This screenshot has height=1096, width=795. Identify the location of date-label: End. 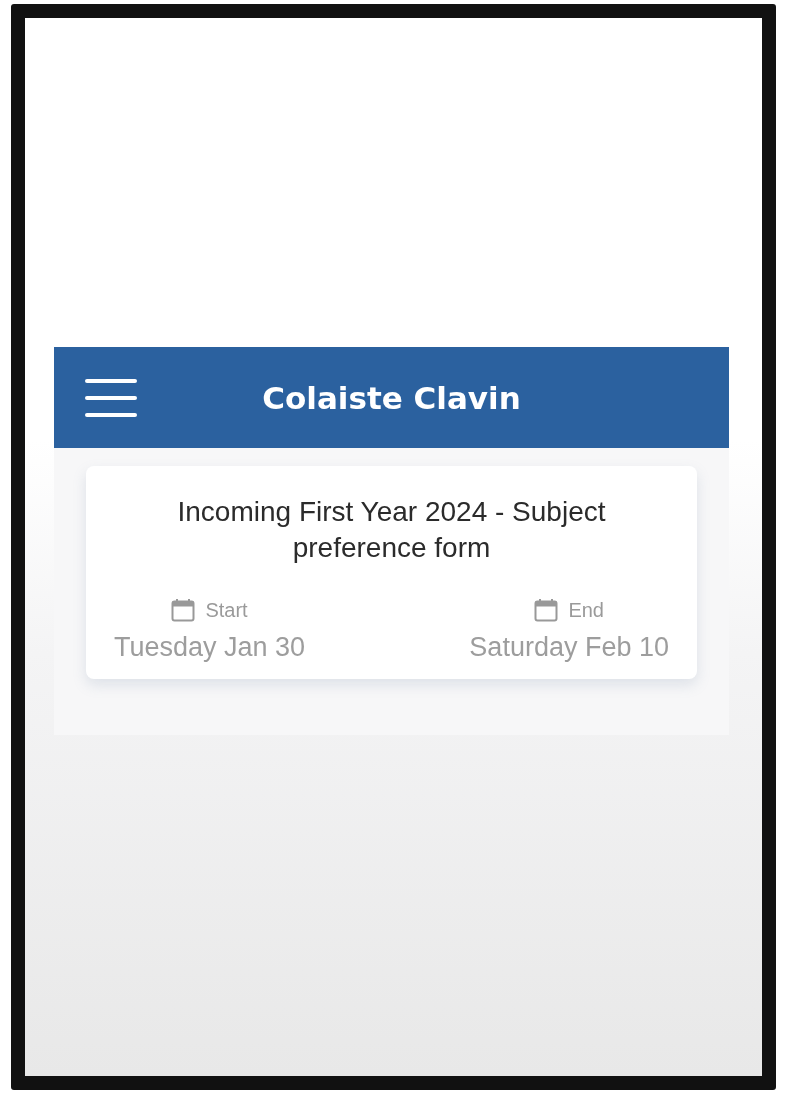
(586, 610).